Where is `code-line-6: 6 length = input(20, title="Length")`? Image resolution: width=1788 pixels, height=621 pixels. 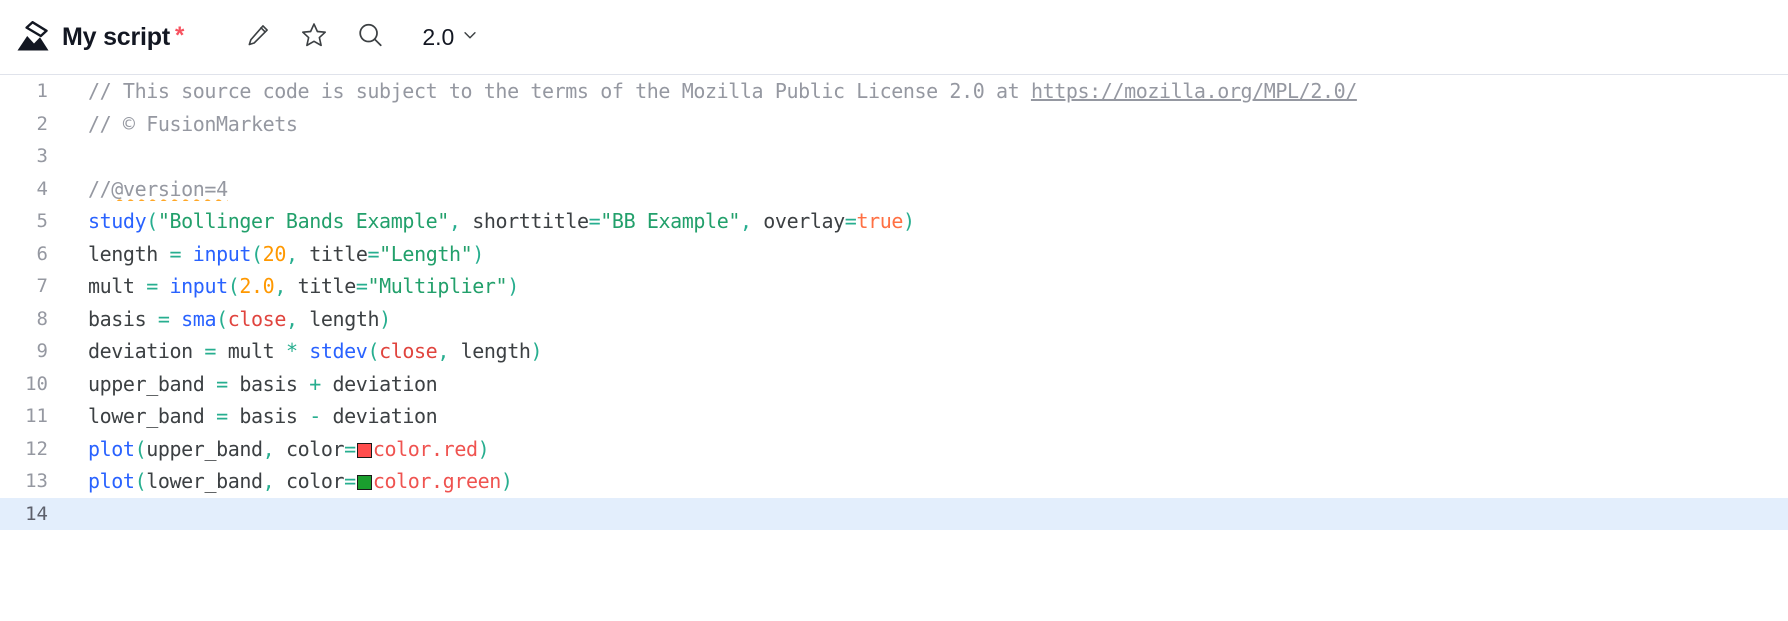 code-line-6: 6 length = input(20, title="Length") is located at coordinates (894, 254).